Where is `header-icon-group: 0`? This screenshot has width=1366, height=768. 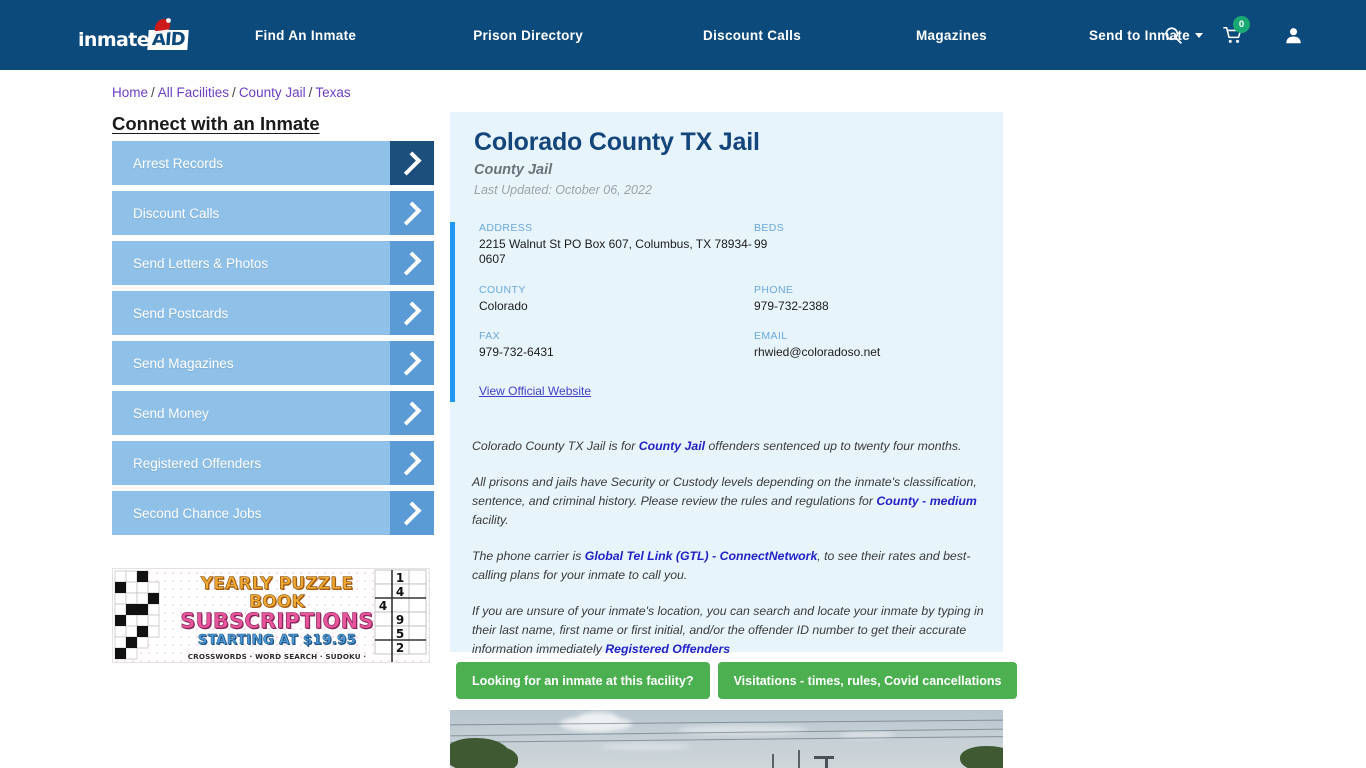
header-icon-group: 0 is located at coordinates (1233, 35).